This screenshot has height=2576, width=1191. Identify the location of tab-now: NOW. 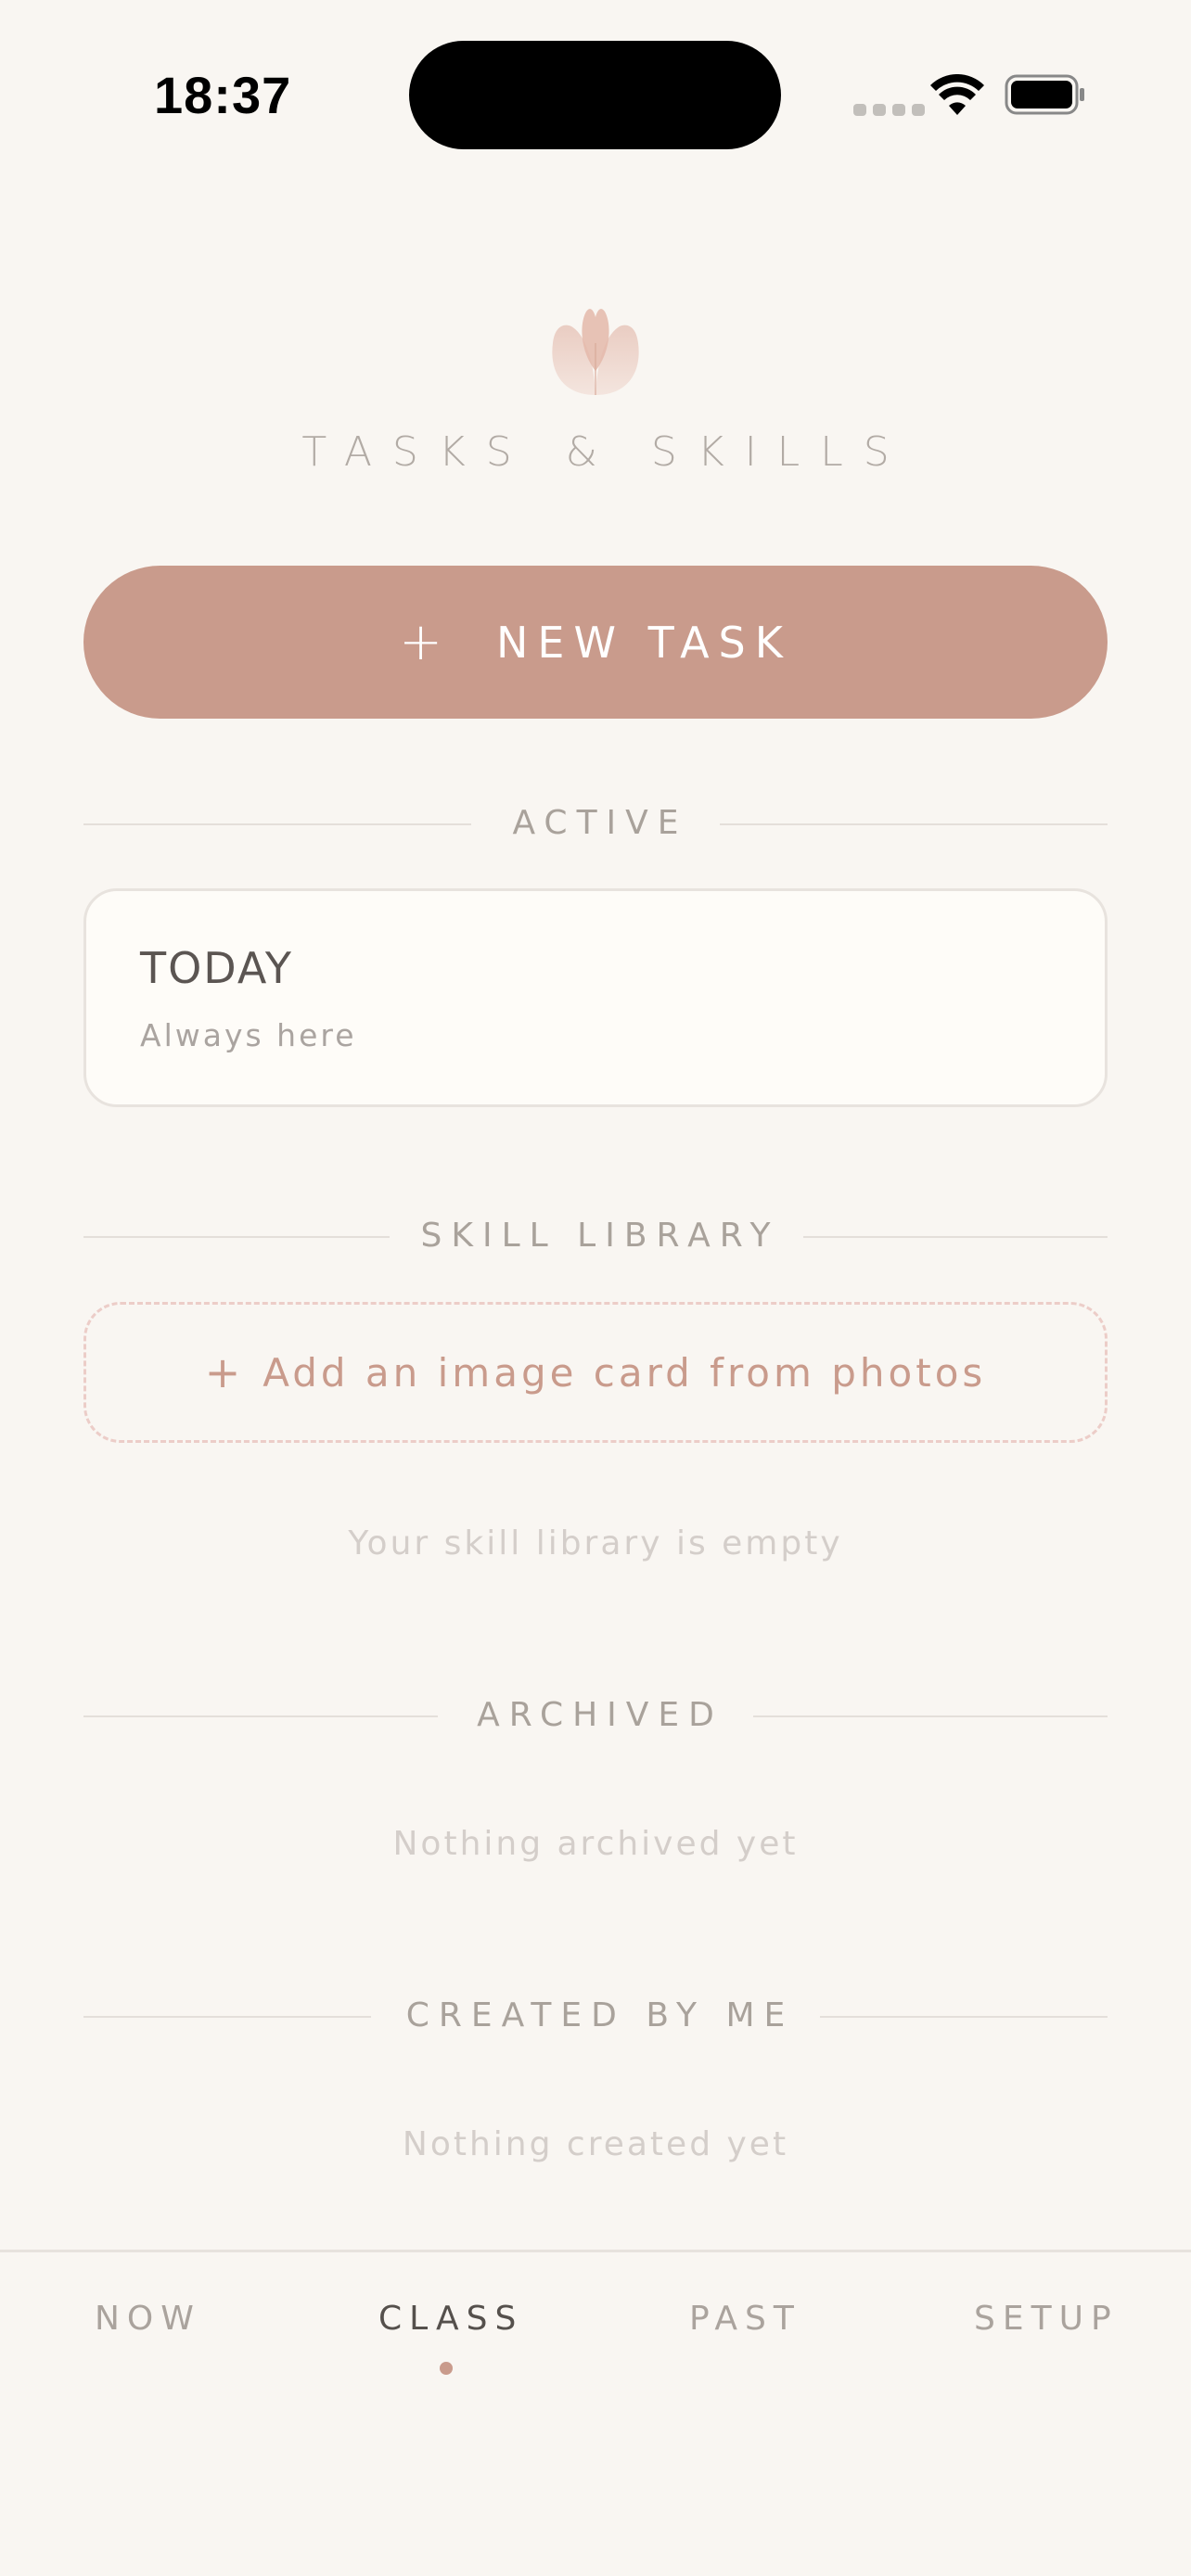
(148, 2319).